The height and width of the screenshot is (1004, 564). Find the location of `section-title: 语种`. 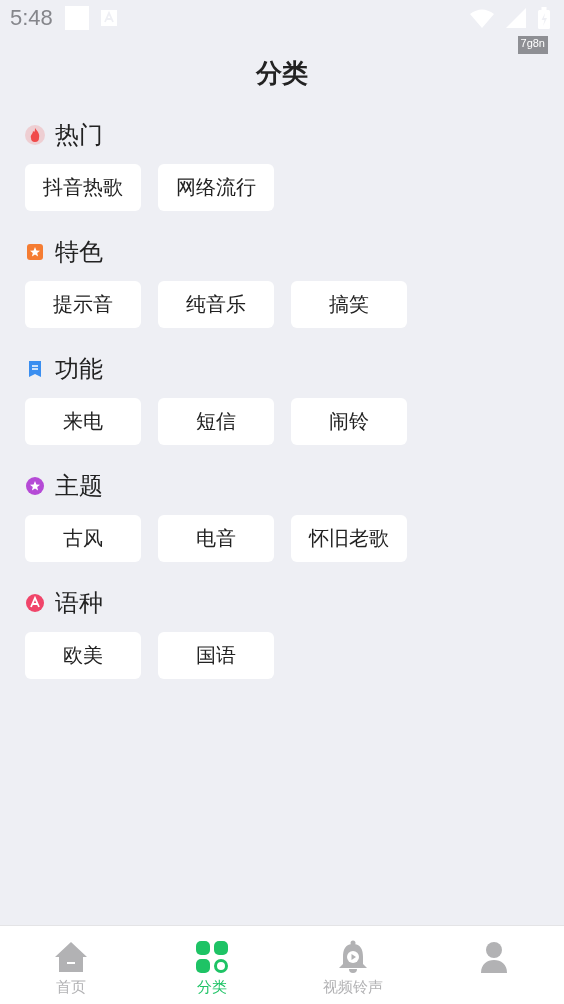

section-title: 语种 is located at coordinates (79, 603).